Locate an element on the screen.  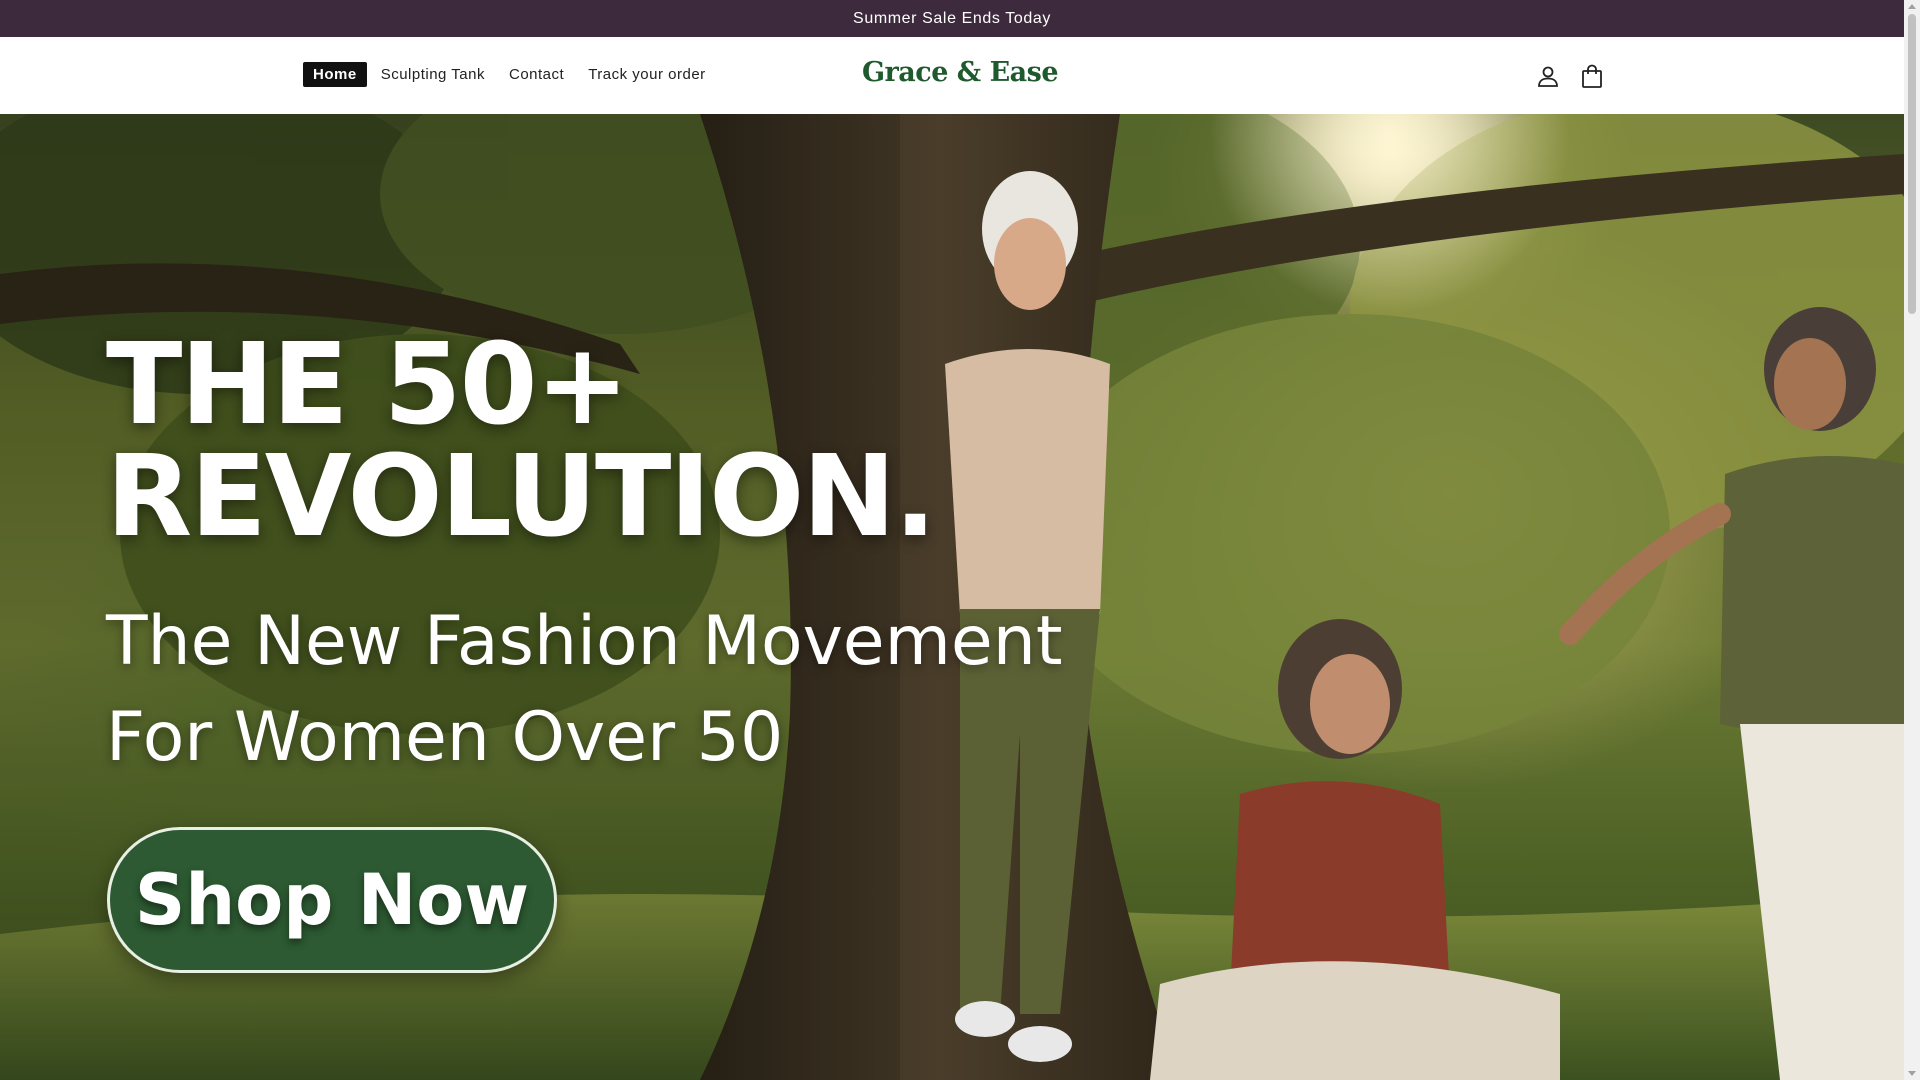
scroll-down-arrow-icon is located at coordinates (1912, 1073).